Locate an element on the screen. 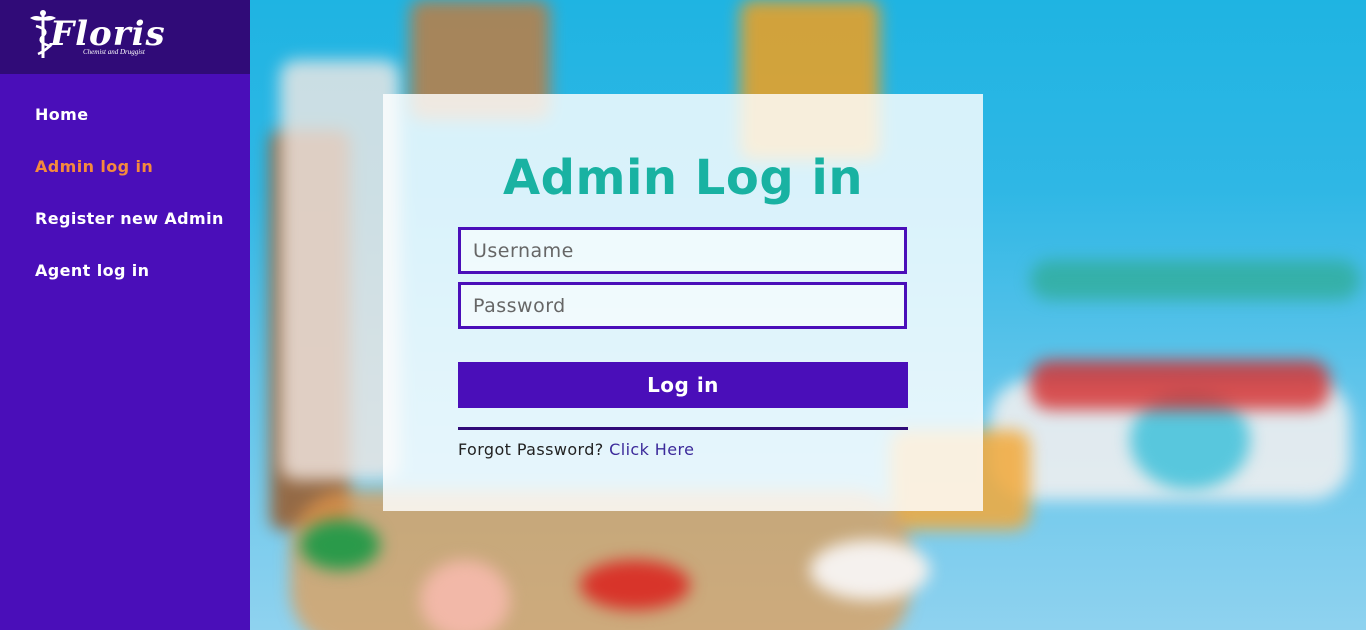 The image size is (1366, 630). forgot-password-link: Click Here is located at coordinates (651, 449).